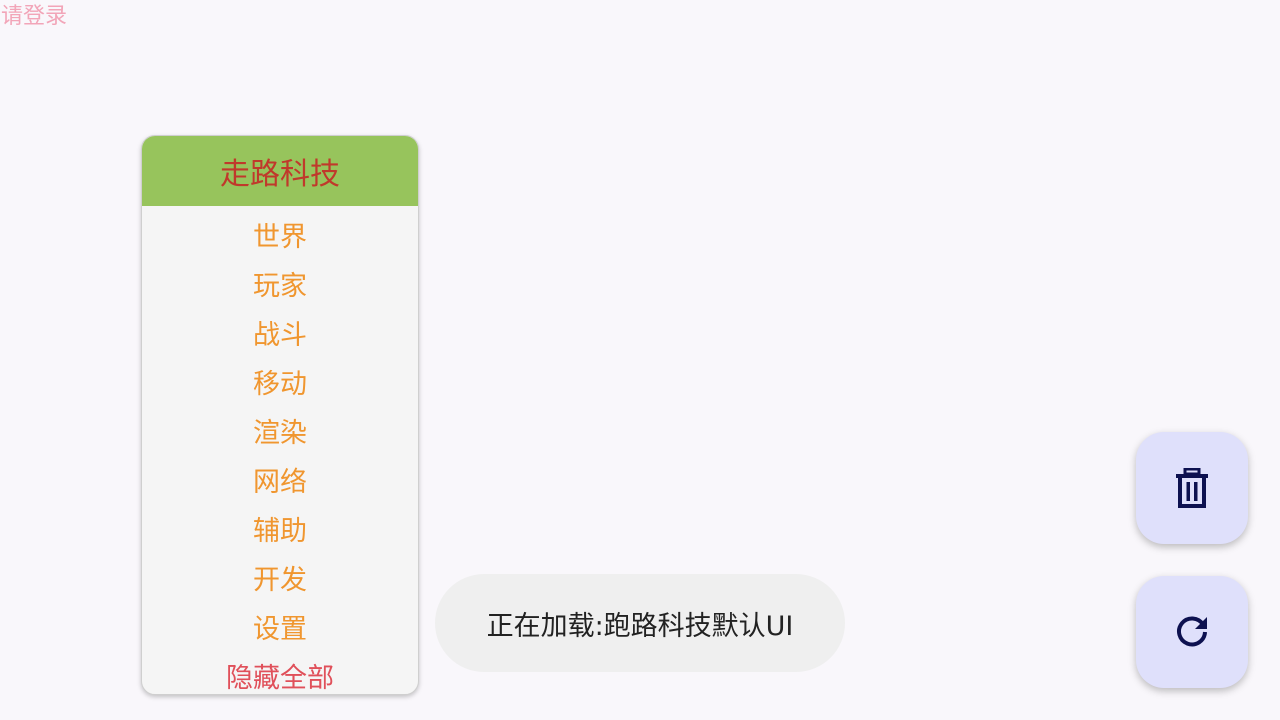 The image size is (1280, 720). I want to click on loading-toast: 正在加载:跑路科技默认UI, so click(640, 623).